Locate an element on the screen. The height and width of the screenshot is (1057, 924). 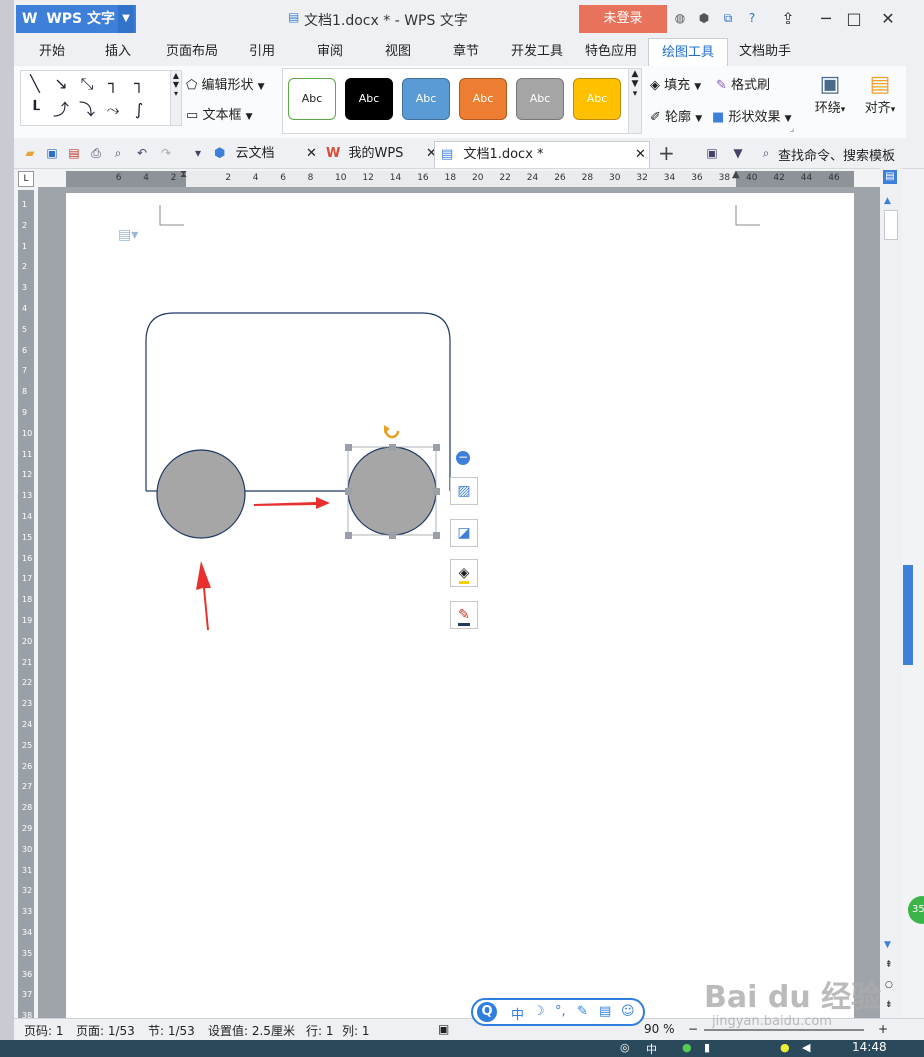
indent-marker: ⧗ is located at coordinates (183, 174).